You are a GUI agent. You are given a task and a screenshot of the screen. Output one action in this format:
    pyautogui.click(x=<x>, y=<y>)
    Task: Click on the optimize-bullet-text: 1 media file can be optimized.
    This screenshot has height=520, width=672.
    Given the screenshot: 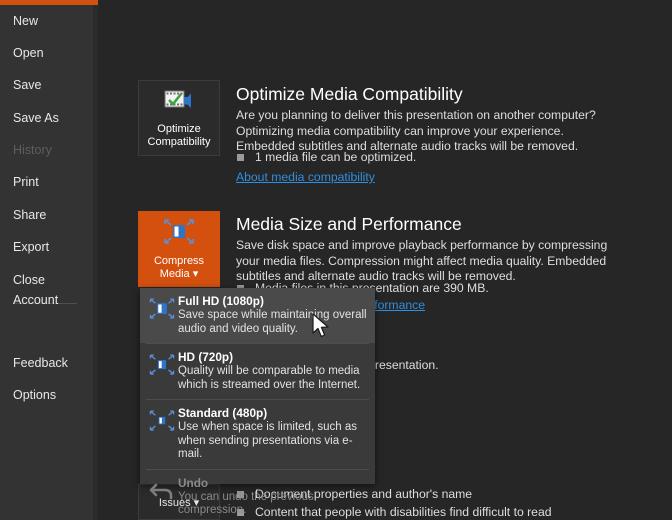 What is the action you would take?
    pyautogui.click(x=336, y=157)
    